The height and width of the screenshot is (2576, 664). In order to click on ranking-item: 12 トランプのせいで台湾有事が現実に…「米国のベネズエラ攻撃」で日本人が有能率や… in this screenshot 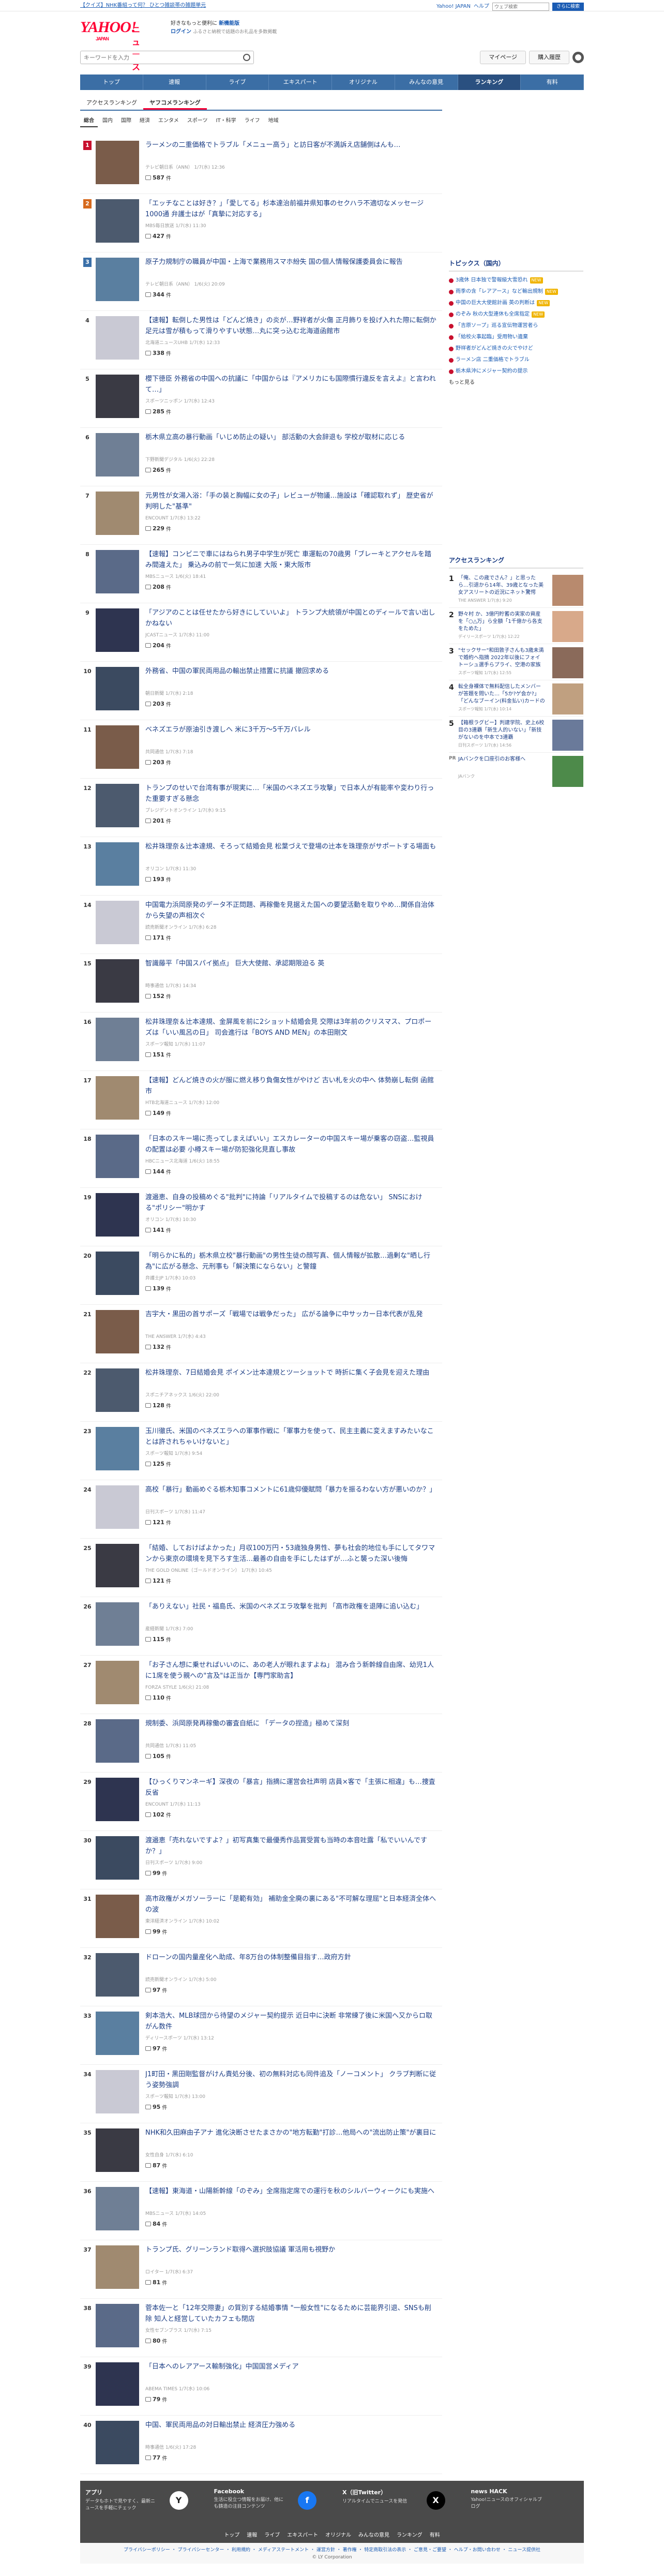, I will do `click(261, 808)`.